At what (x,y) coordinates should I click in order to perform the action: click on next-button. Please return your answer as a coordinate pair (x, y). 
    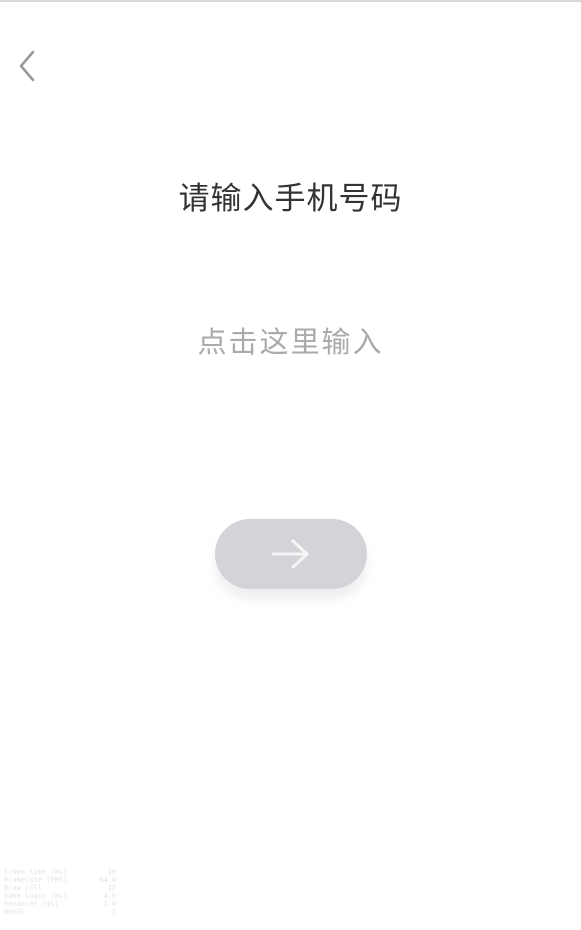
    Looking at the image, I should click on (291, 554).